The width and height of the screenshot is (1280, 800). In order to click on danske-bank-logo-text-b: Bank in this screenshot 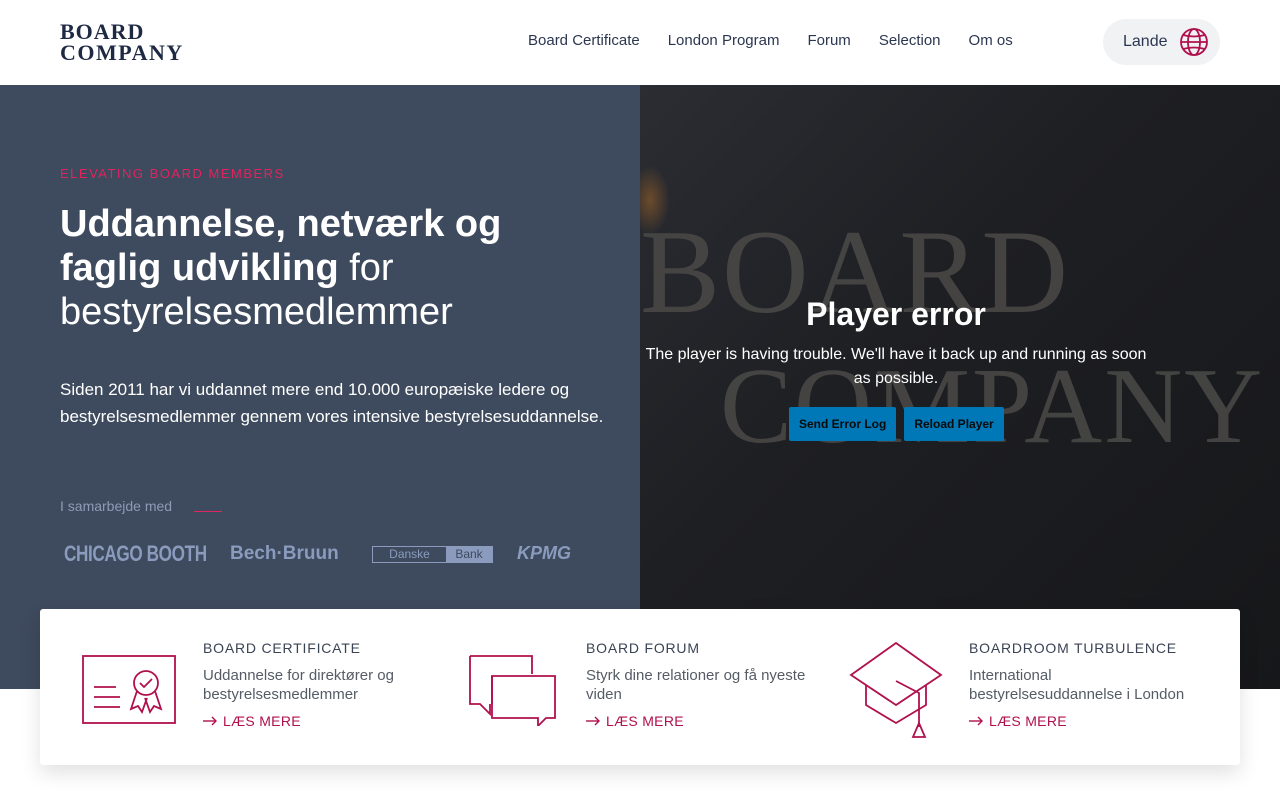, I will do `click(469, 554)`.